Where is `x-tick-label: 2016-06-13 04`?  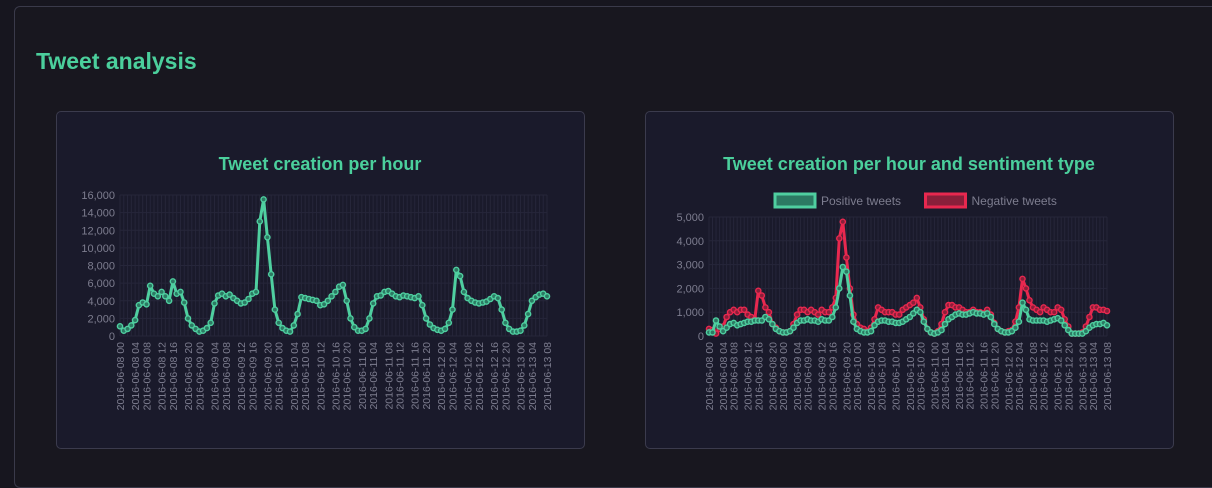
x-tick-label: 2016-06-13 04 is located at coordinates (533, 376).